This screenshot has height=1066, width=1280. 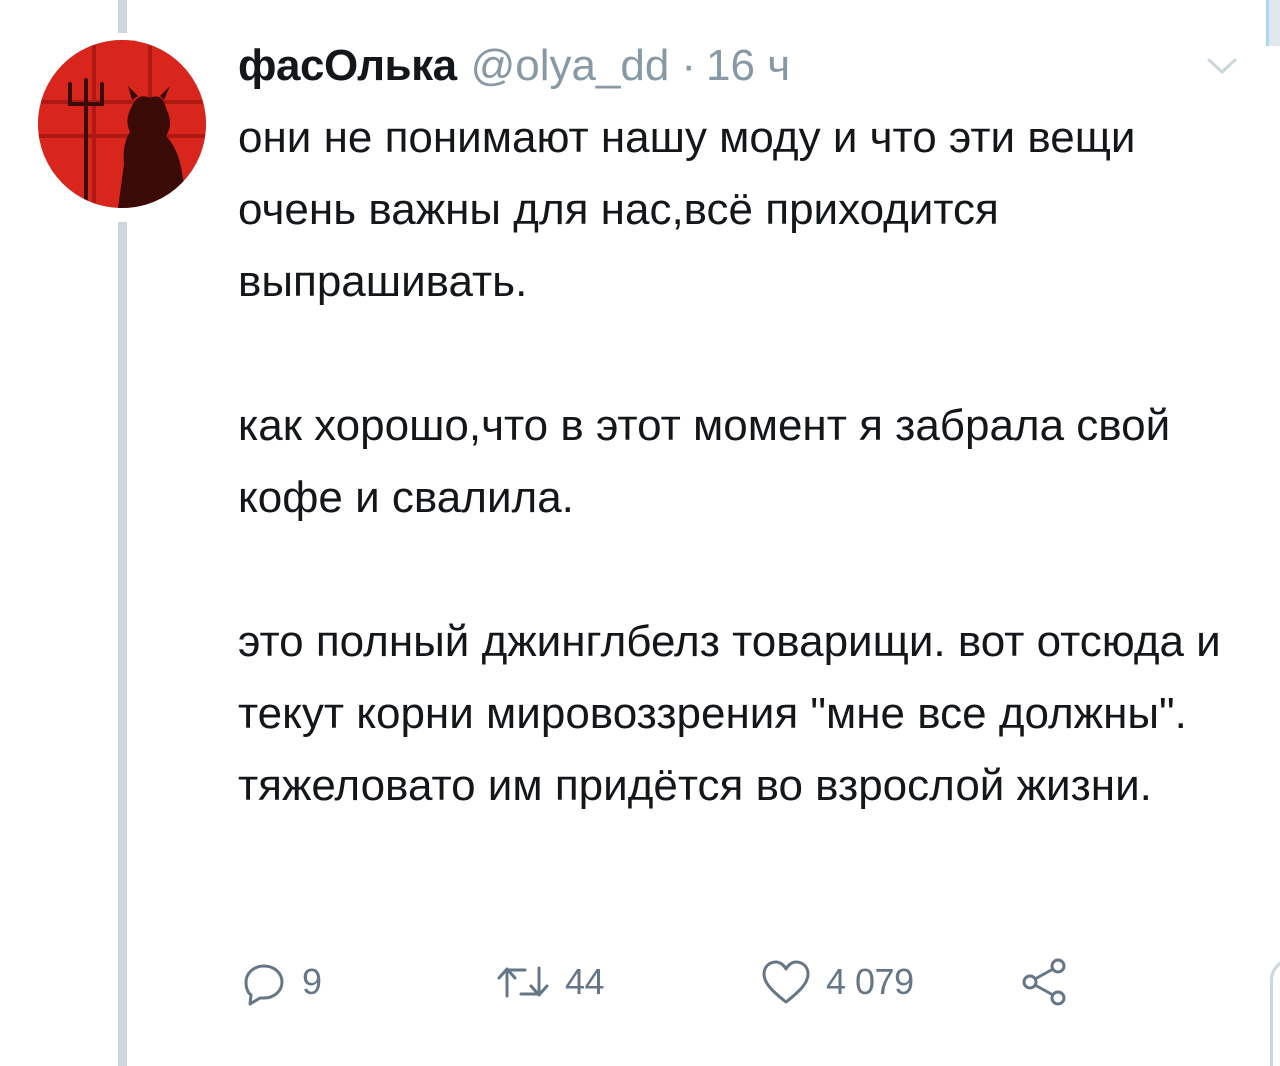 I want to click on avatar, so click(x=122, y=124).